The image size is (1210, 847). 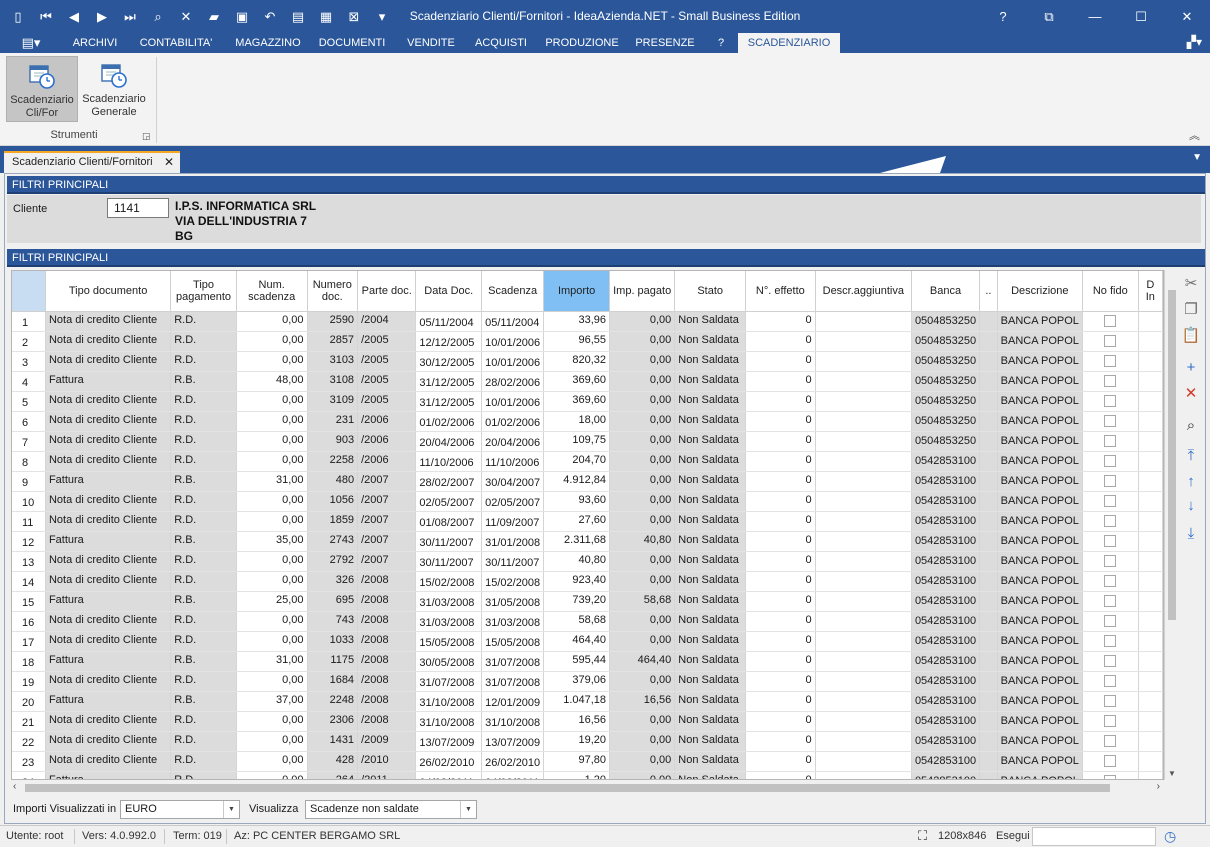 What do you see at coordinates (513, 701) in the screenshot?
I see `scadenza: 12/01/2009` at bounding box center [513, 701].